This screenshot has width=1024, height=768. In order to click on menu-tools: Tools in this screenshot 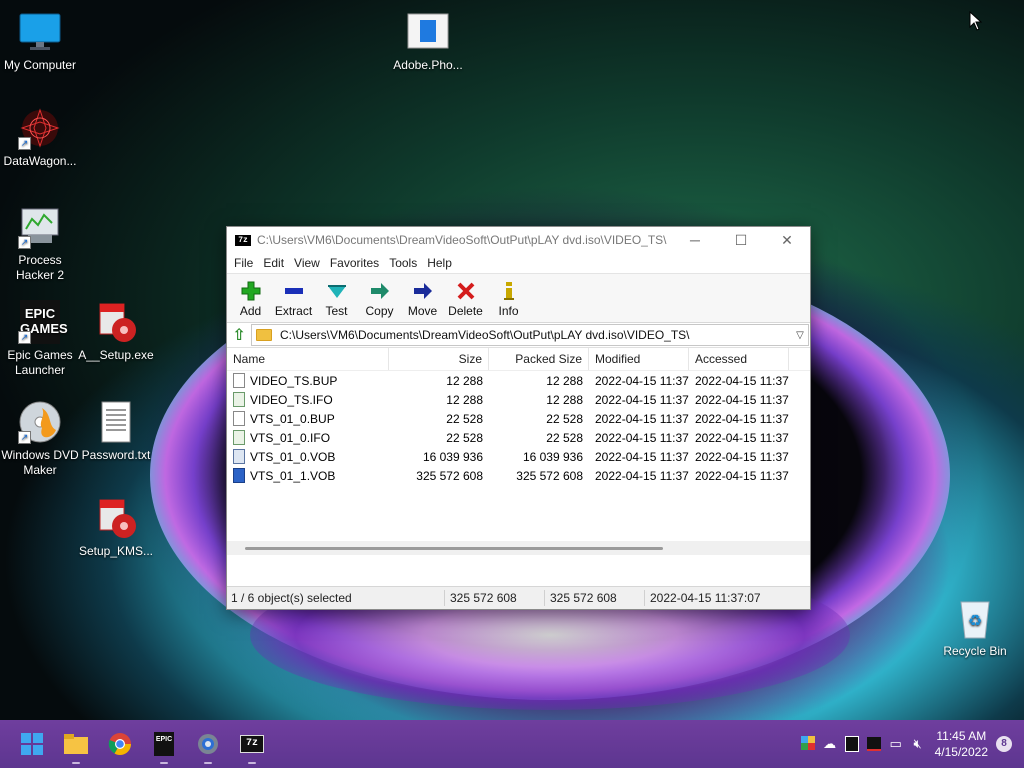, I will do `click(403, 263)`.